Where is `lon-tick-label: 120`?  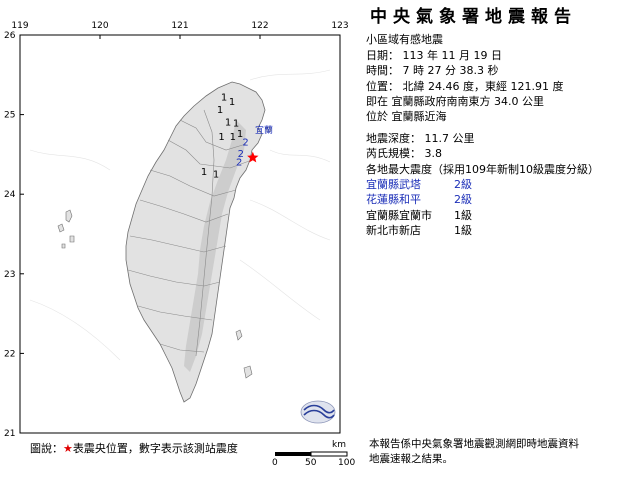
lon-tick-label: 120 is located at coordinates (99, 26).